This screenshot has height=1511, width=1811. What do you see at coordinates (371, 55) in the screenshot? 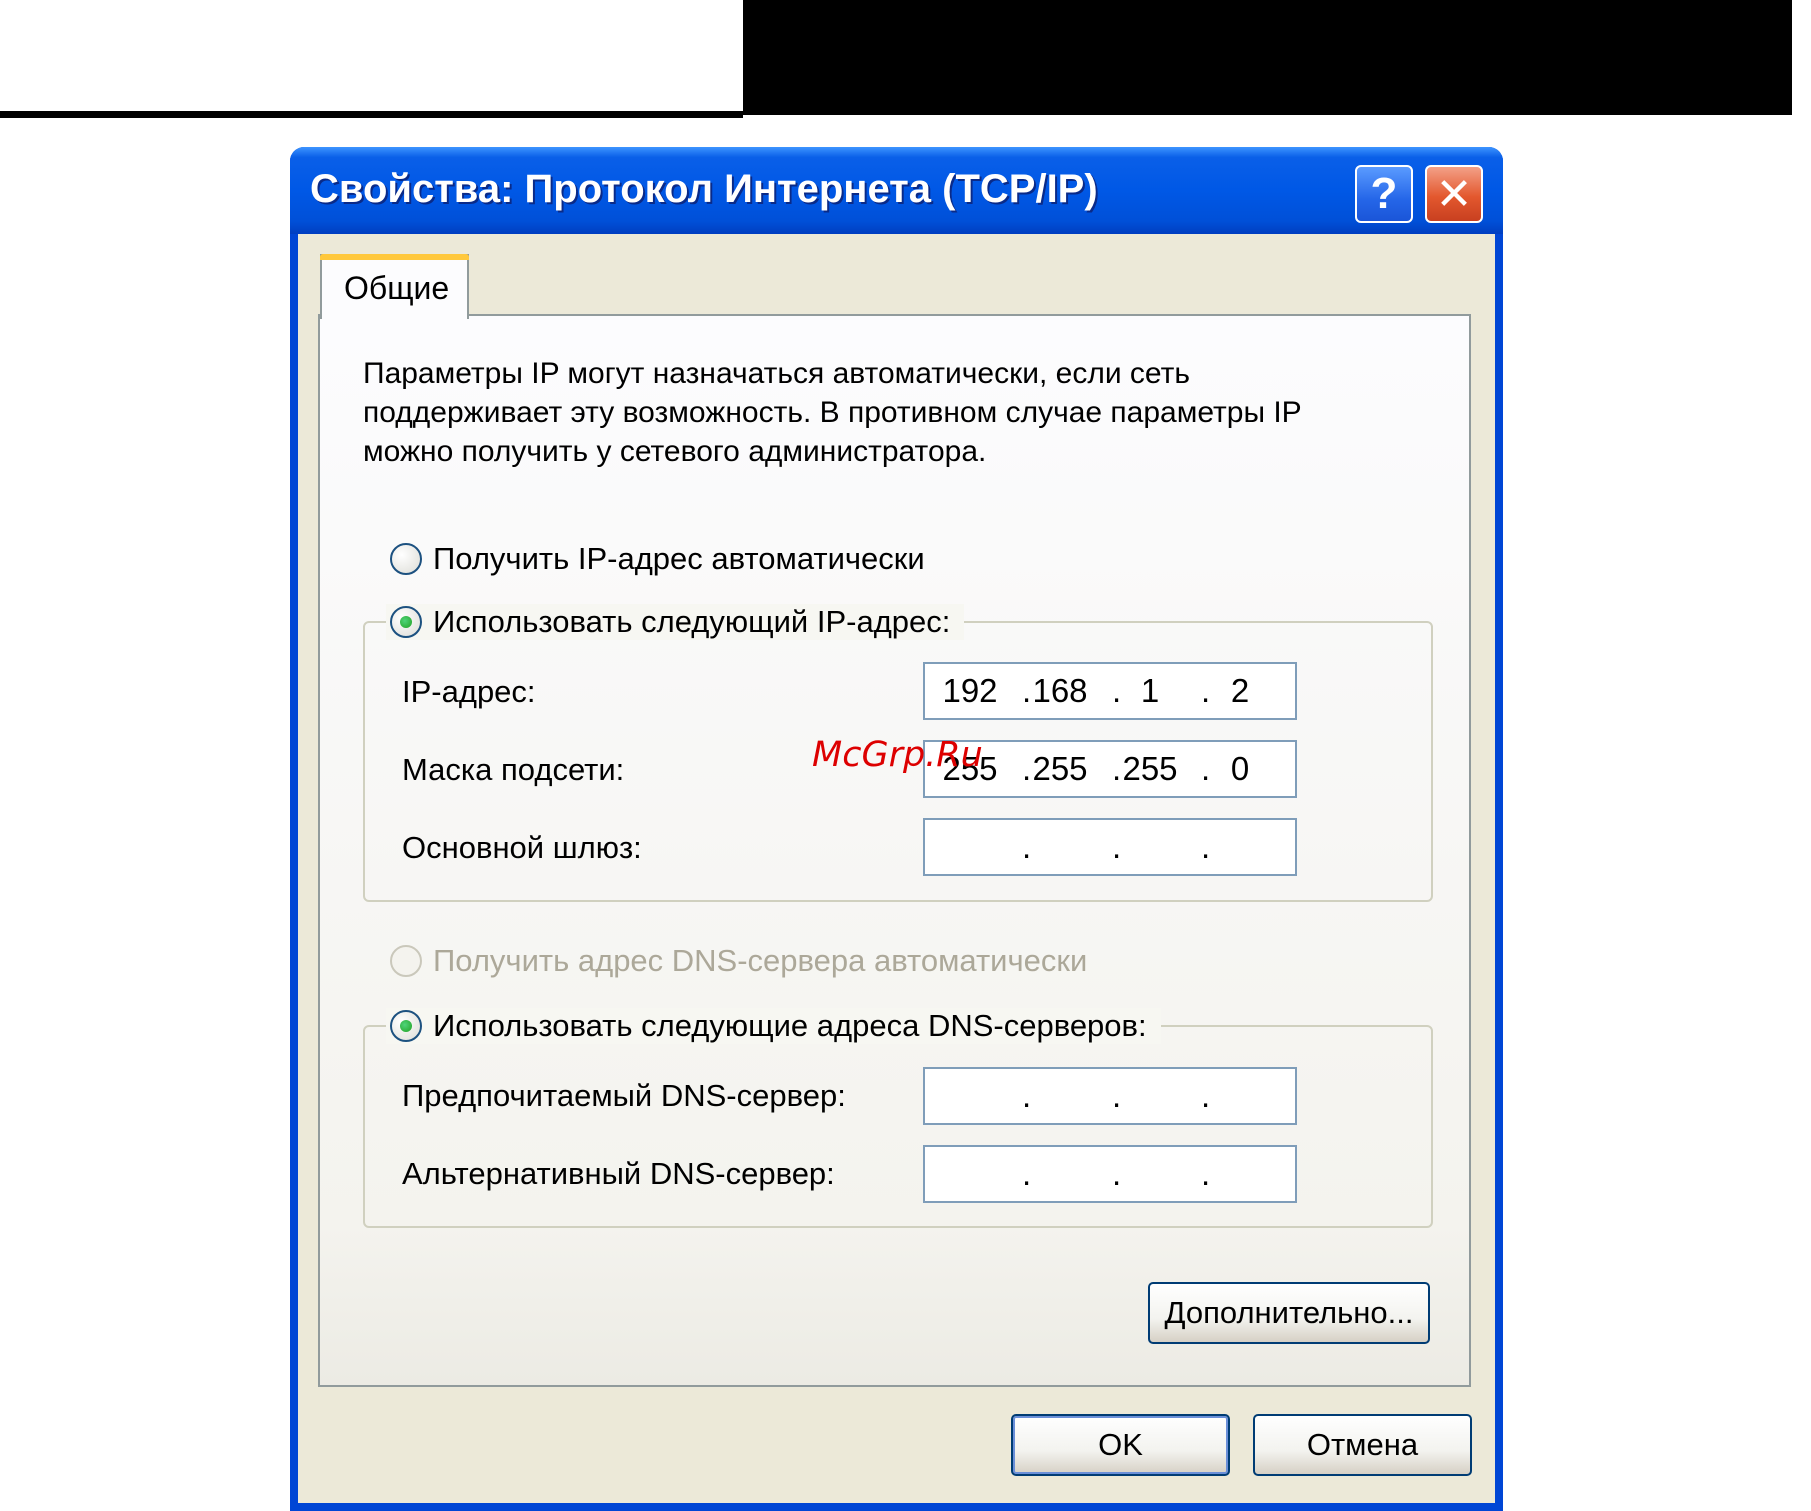
I see `header-white-area` at bounding box center [371, 55].